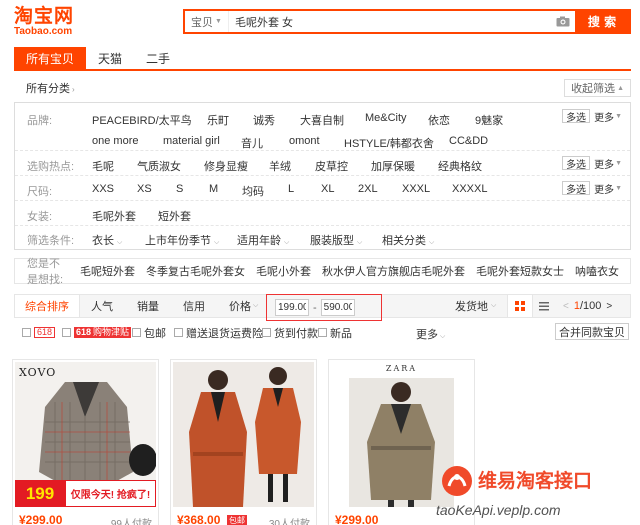 The height and width of the screenshot is (525, 640). Describe the element at coordinates (218, 120) in the screenshot. I see `filter-option: 乐町` at that location.